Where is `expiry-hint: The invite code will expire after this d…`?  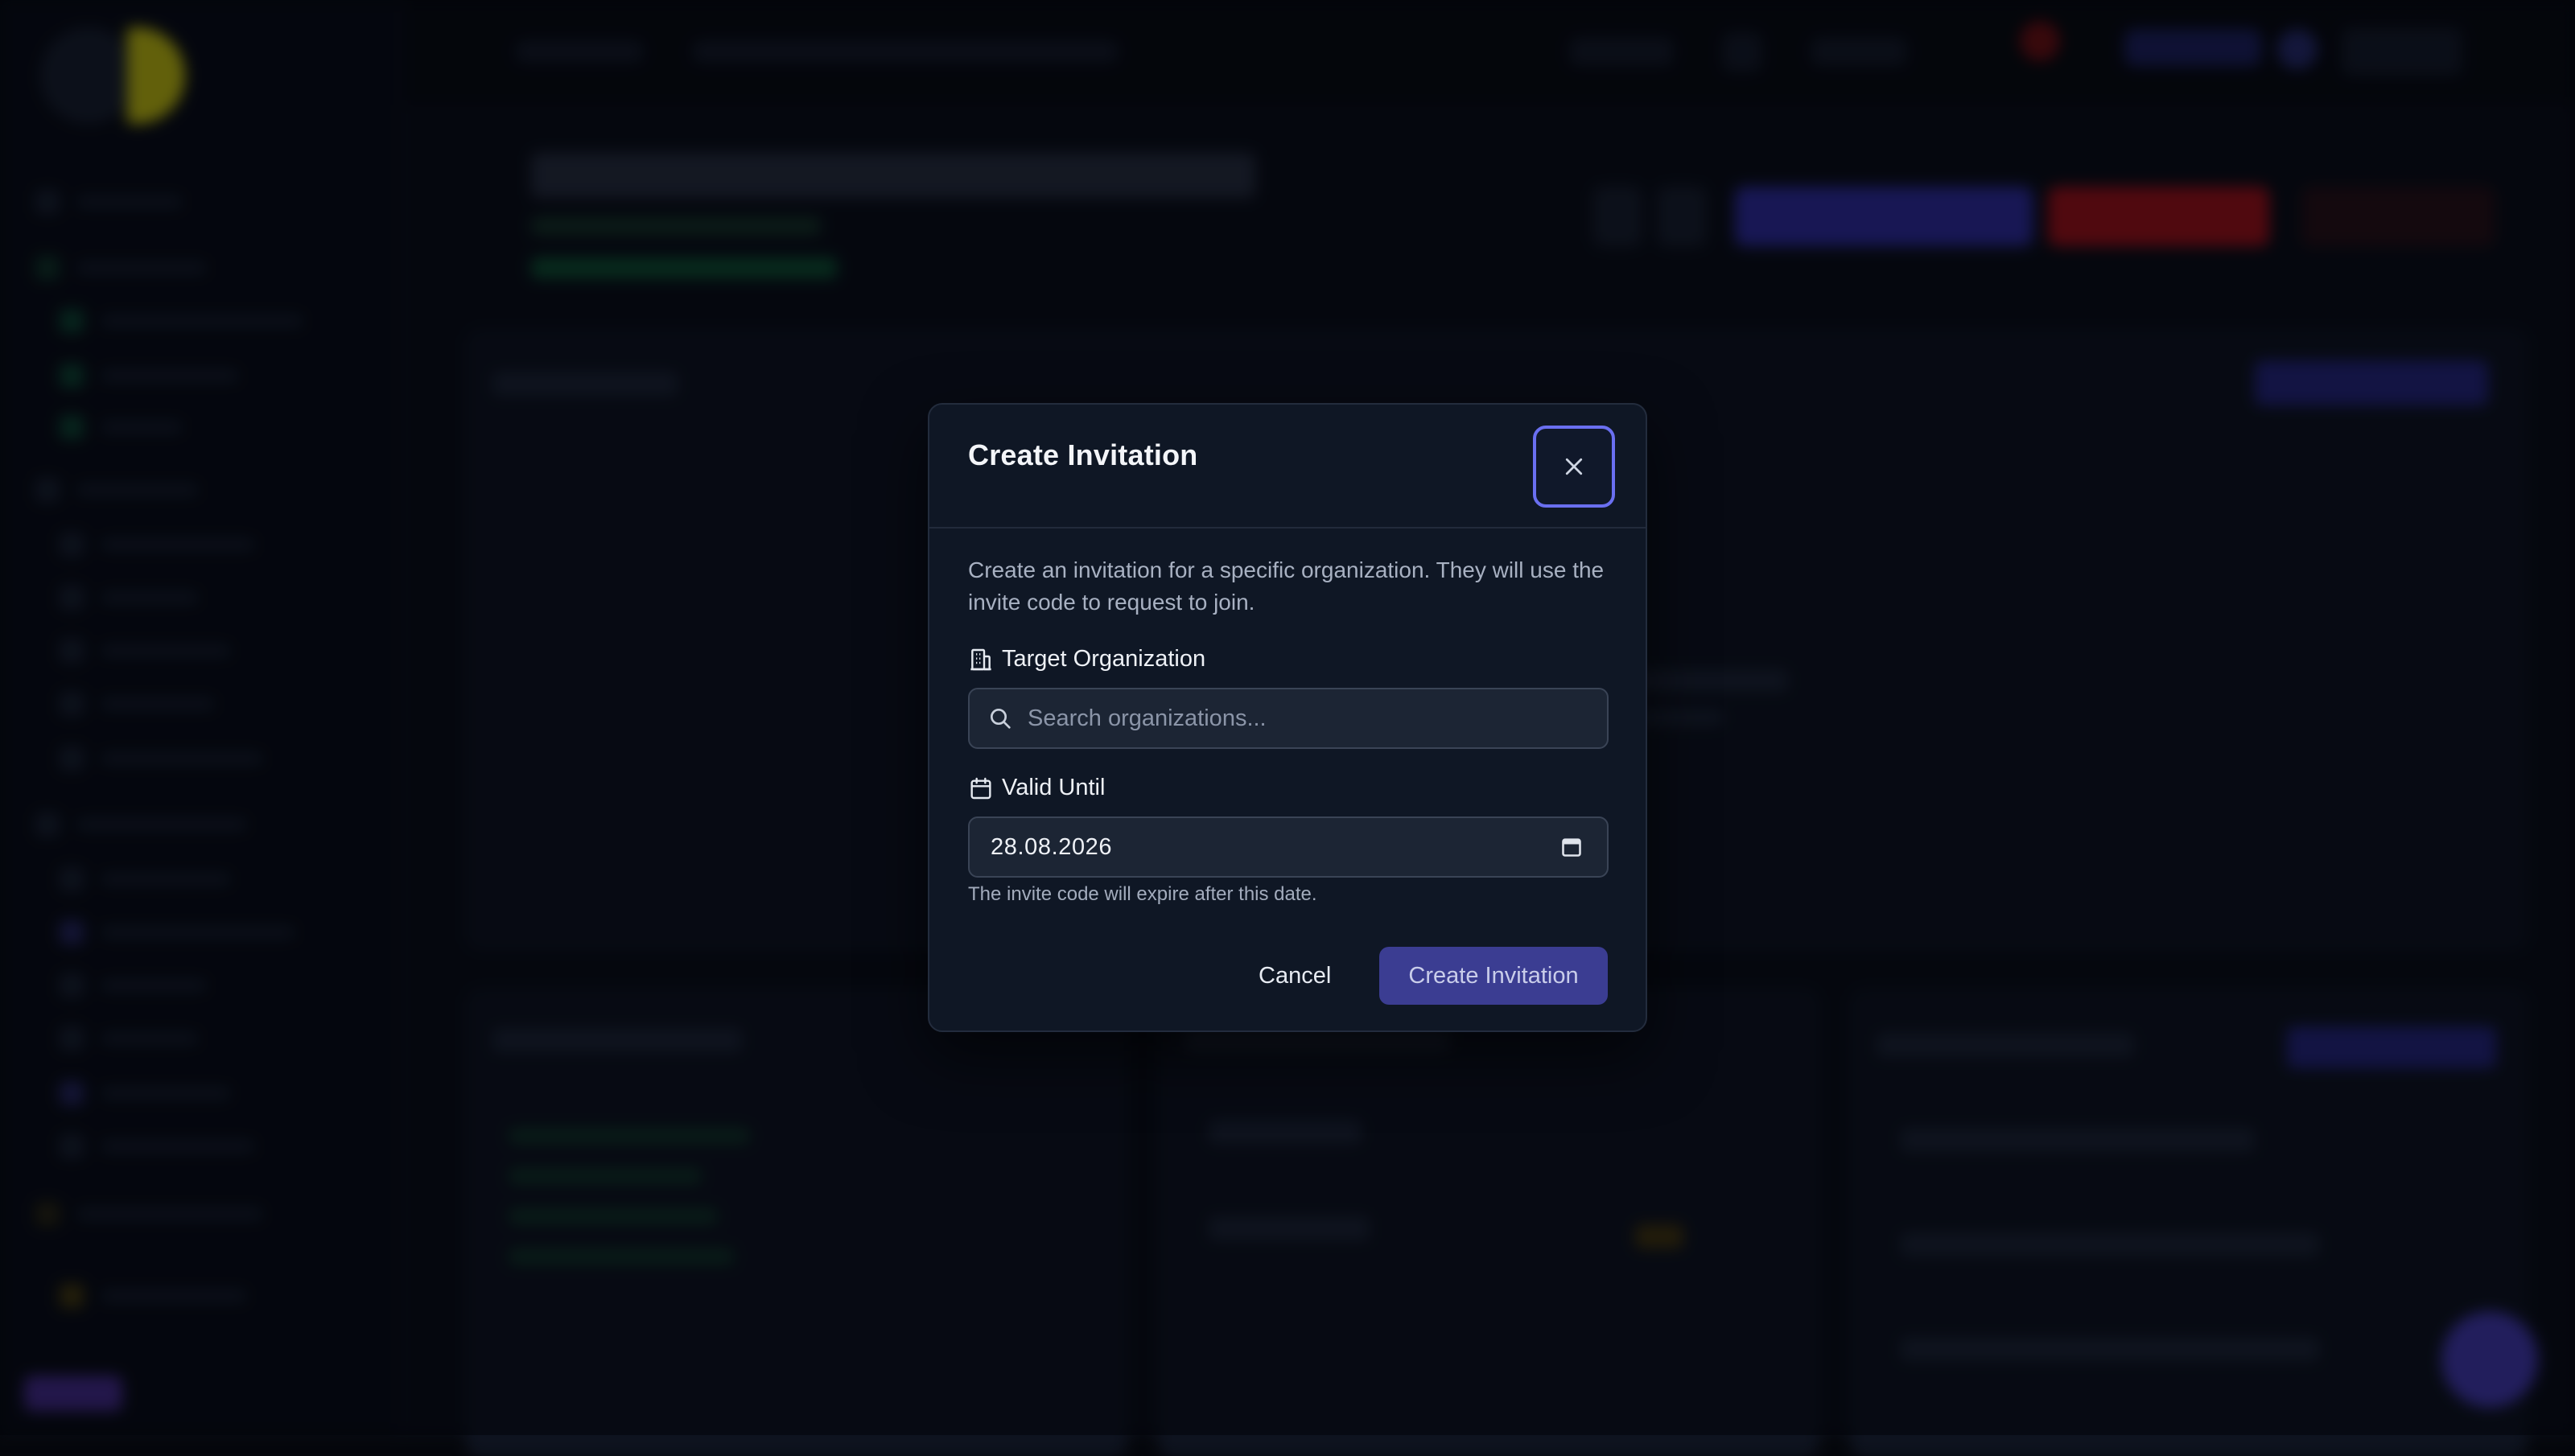
expiry-hint: The invite code will expire after this d… is located at coordinates (1142, 894).